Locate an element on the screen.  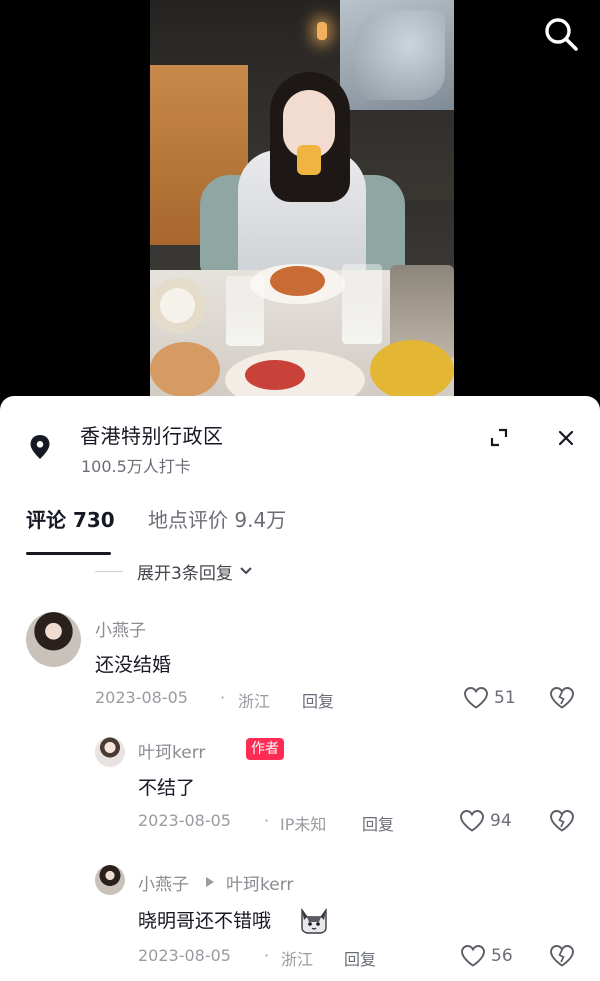
search-button is located at coordinates (561, 34).